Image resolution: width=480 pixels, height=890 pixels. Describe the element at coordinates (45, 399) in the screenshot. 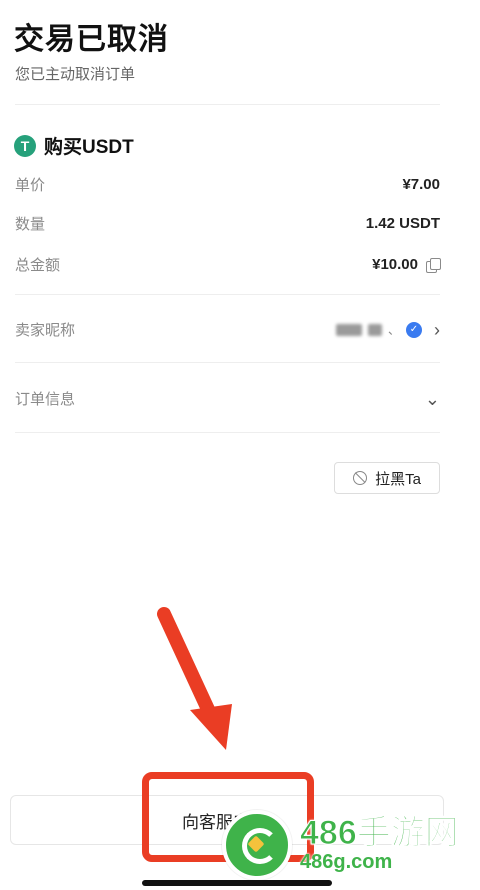

I see `order-info-label: 订单信息` at that location.